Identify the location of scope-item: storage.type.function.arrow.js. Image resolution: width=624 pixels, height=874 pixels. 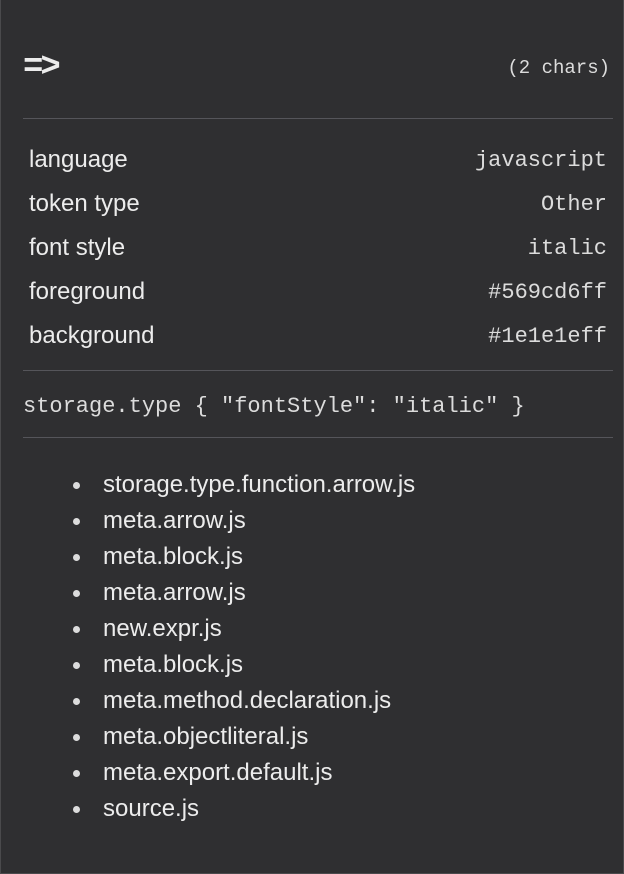
(236, 485).